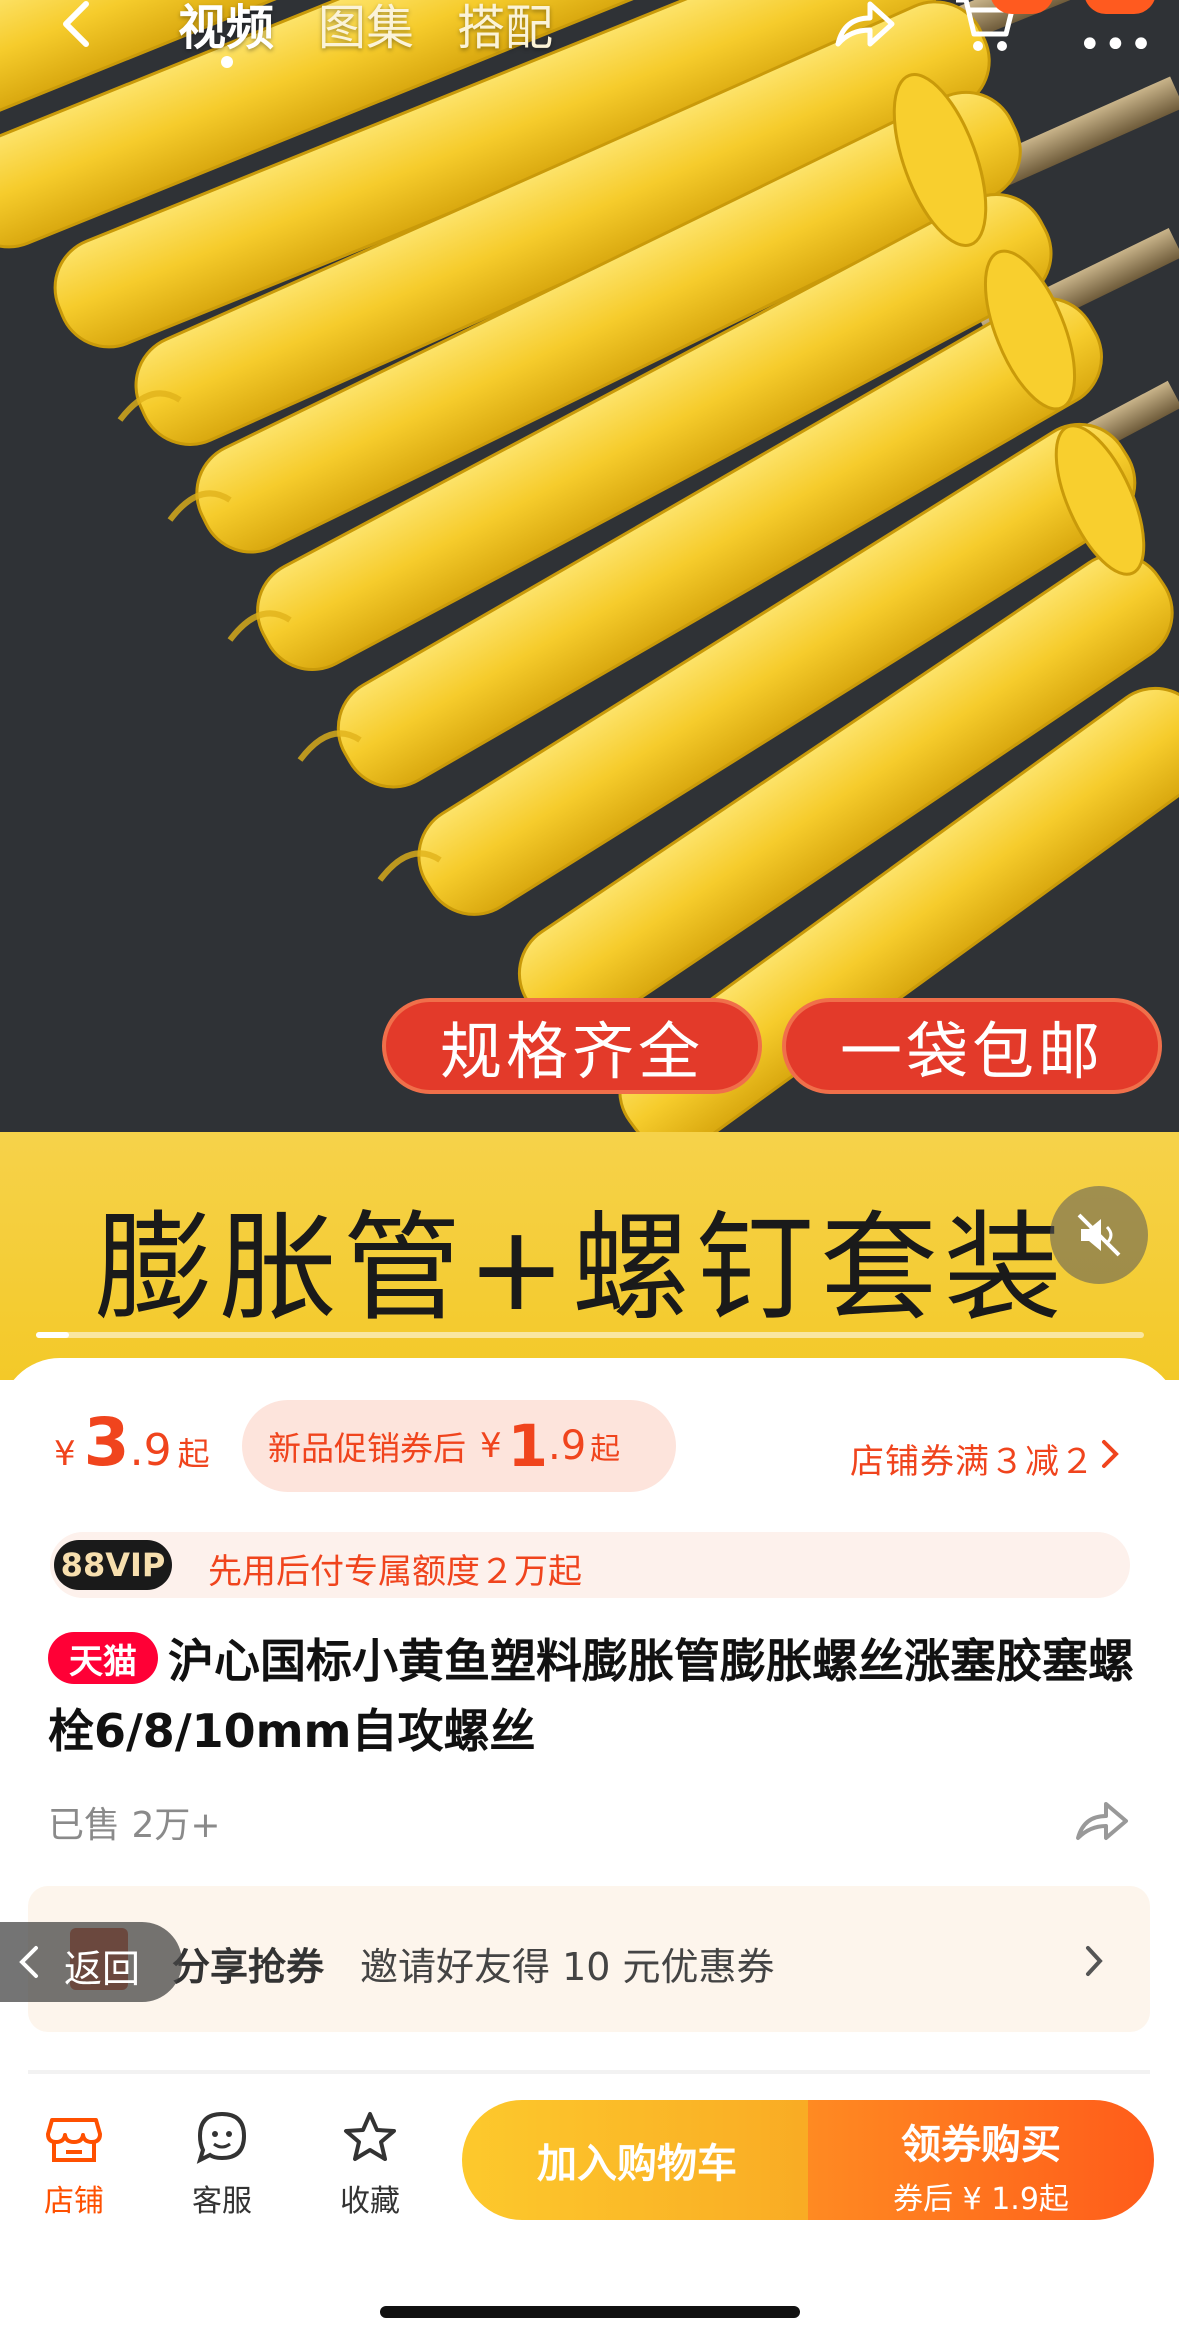 This screenshot has height=2342, width=1179. I want to click on promo-label: 新品促销券后, so click(367, 1448).